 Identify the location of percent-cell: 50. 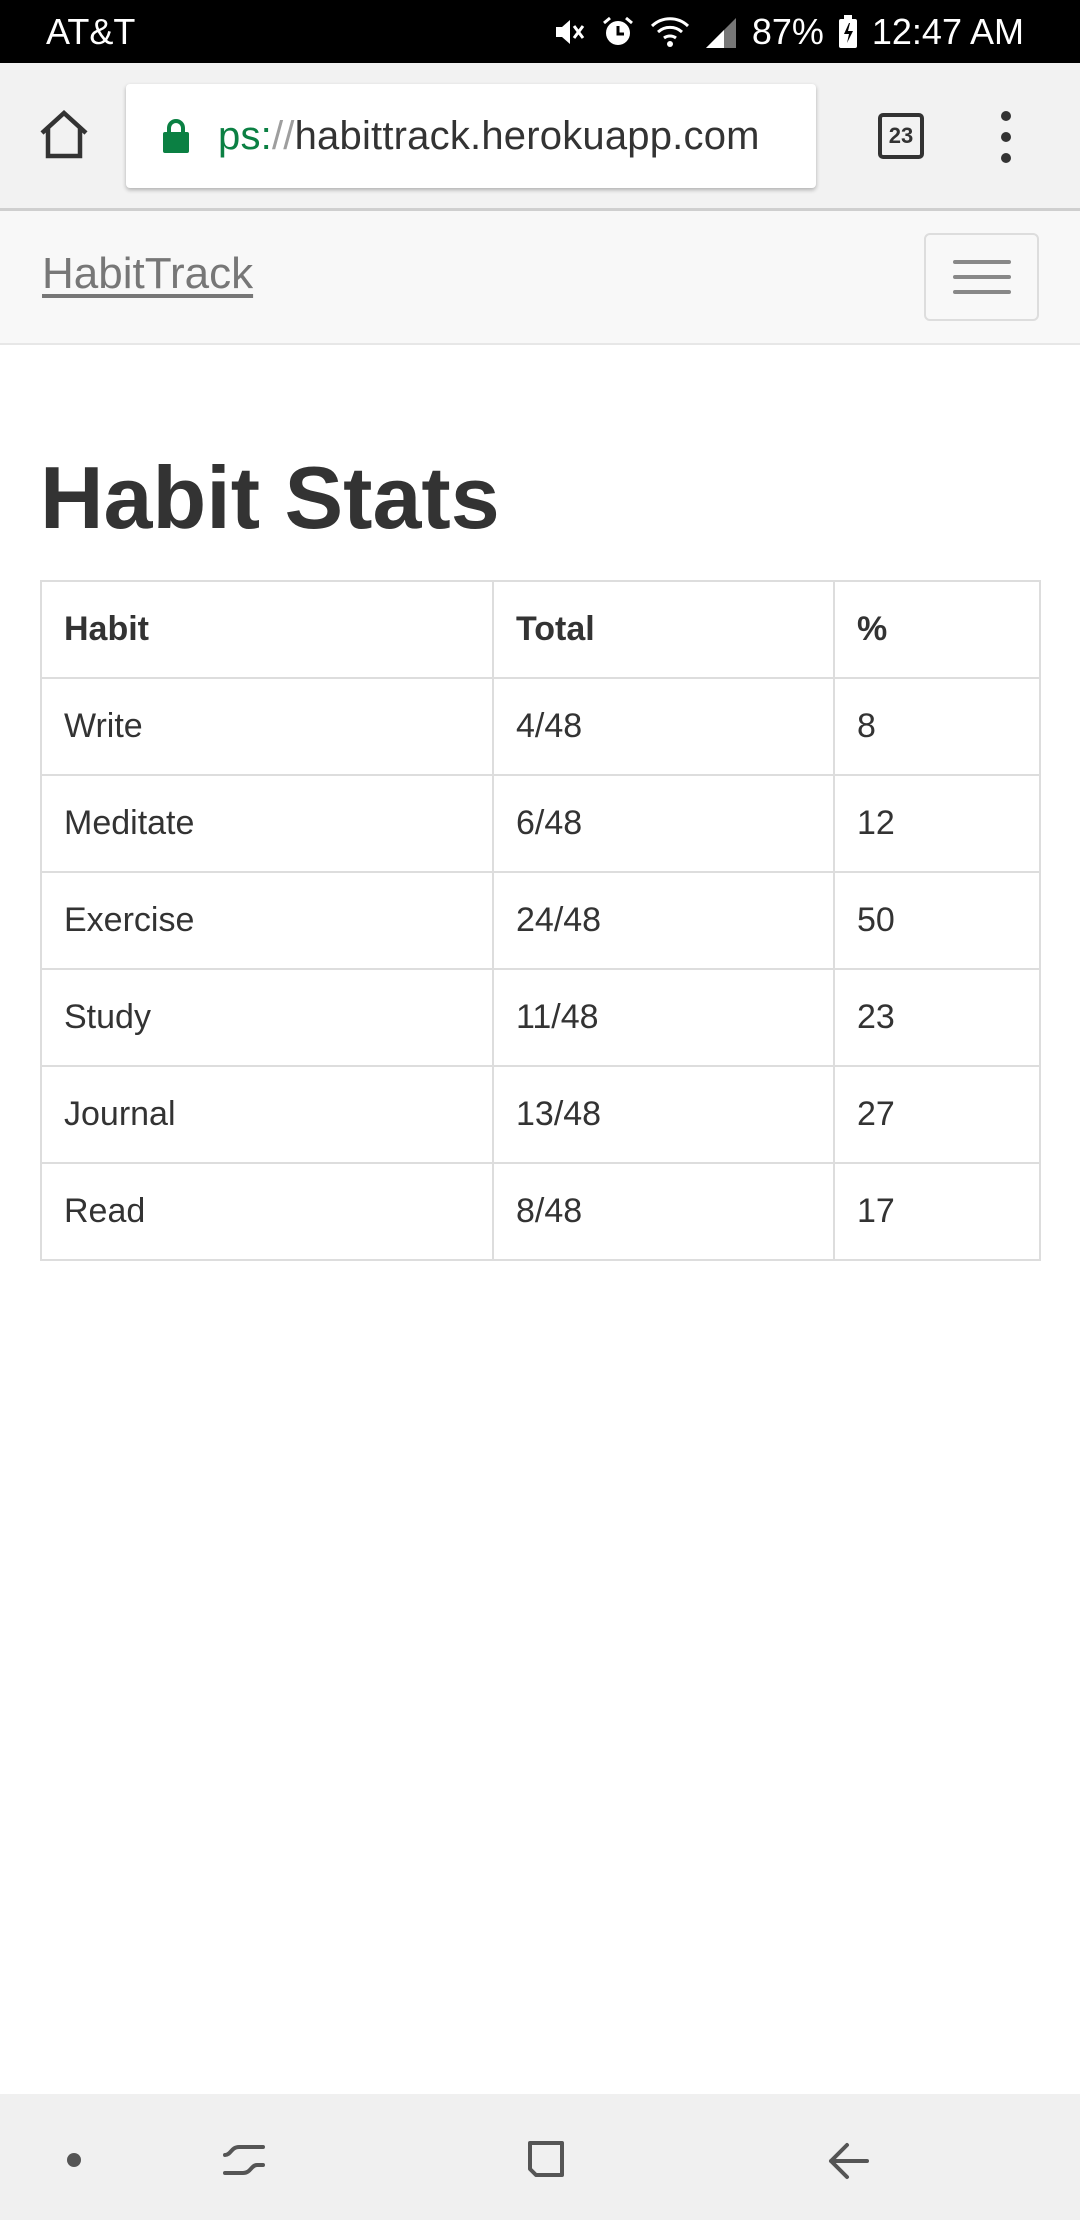
(937, 920).